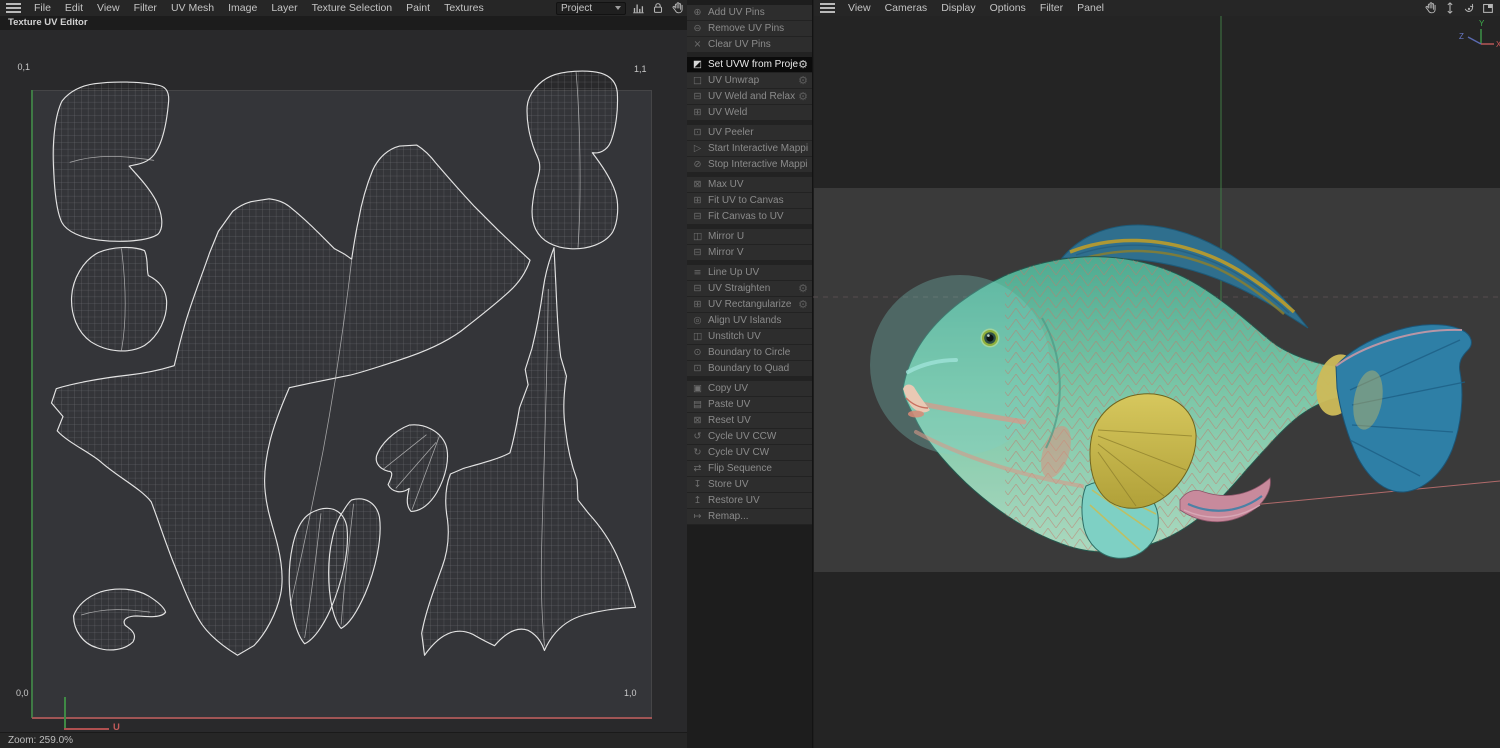 The image size is (1500, 748). Describe the element at coordinates (1157, 8) in the screenshot. I see `viewport-menubar: View Cameras Display Options Filter Panel` at that location.